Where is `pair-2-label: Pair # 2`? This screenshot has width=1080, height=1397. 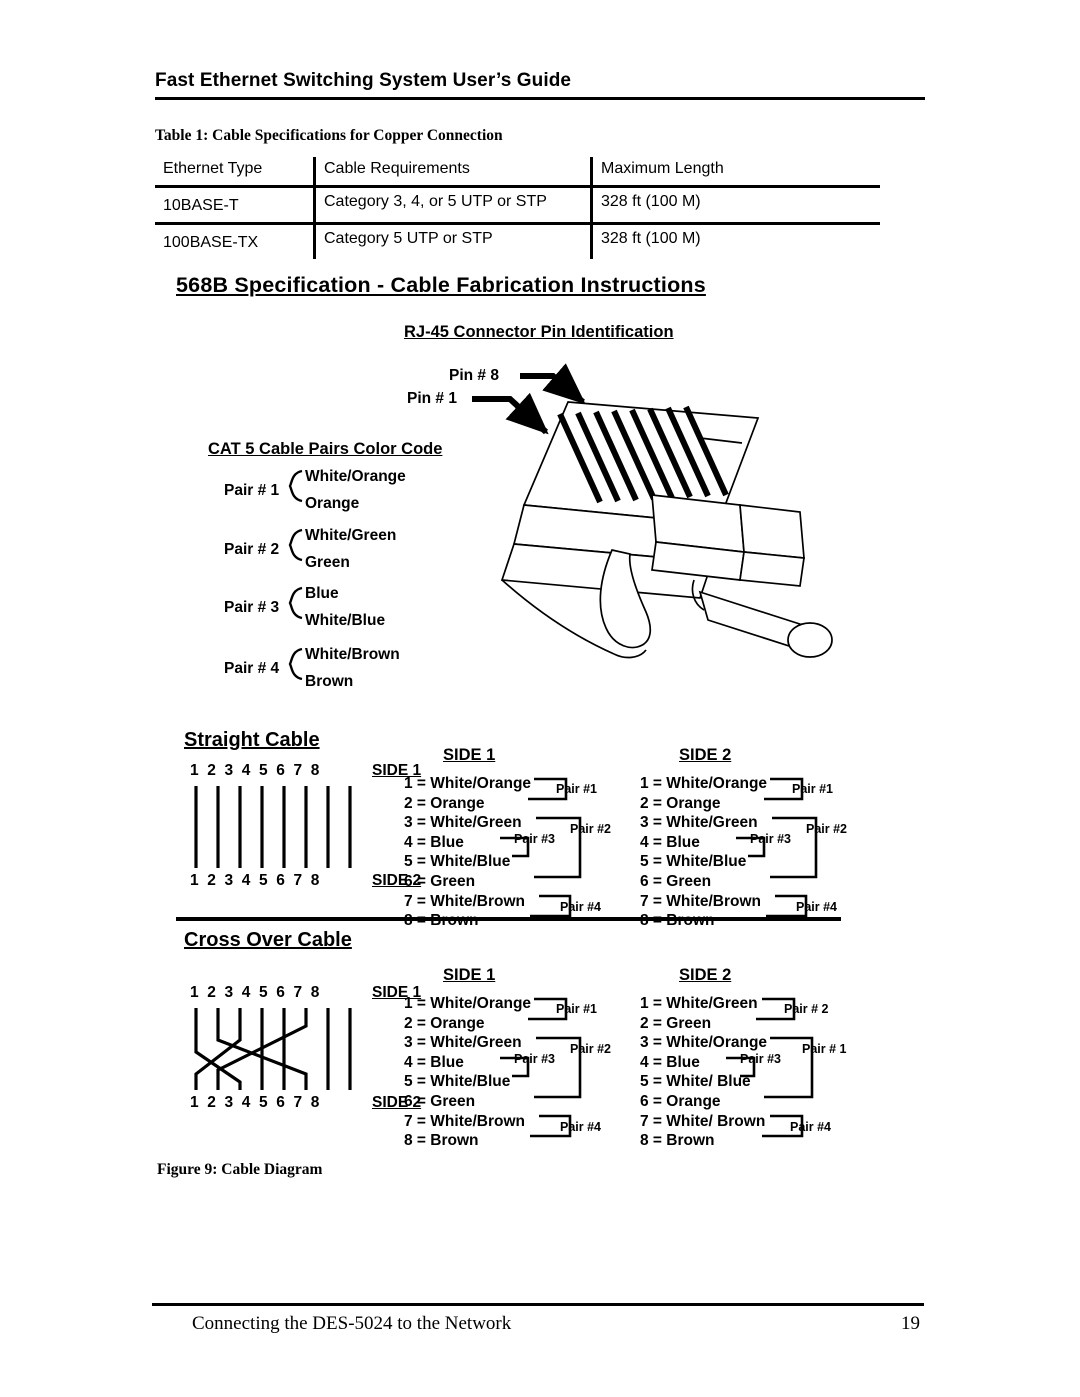 pair-2-label: Pair # 2 is located at coordinates (252, 549).